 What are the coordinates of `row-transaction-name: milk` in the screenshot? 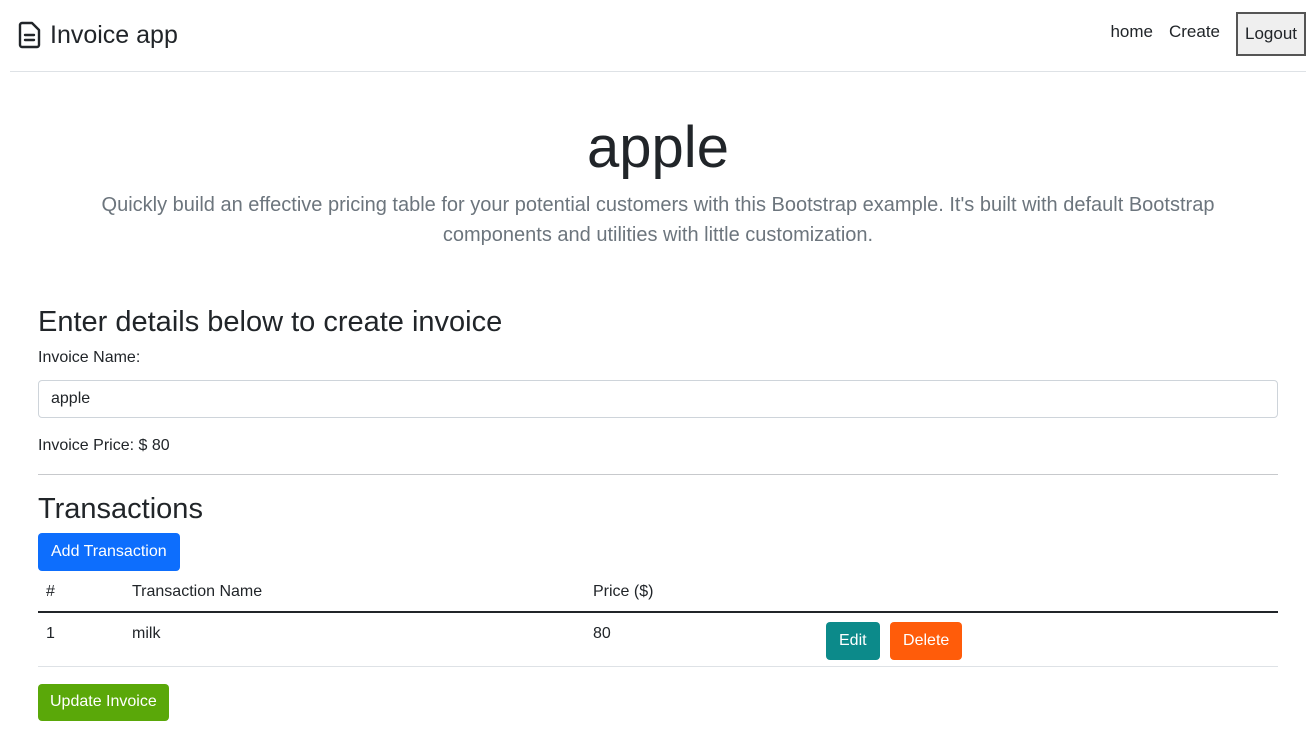 It's located at (354, 639).